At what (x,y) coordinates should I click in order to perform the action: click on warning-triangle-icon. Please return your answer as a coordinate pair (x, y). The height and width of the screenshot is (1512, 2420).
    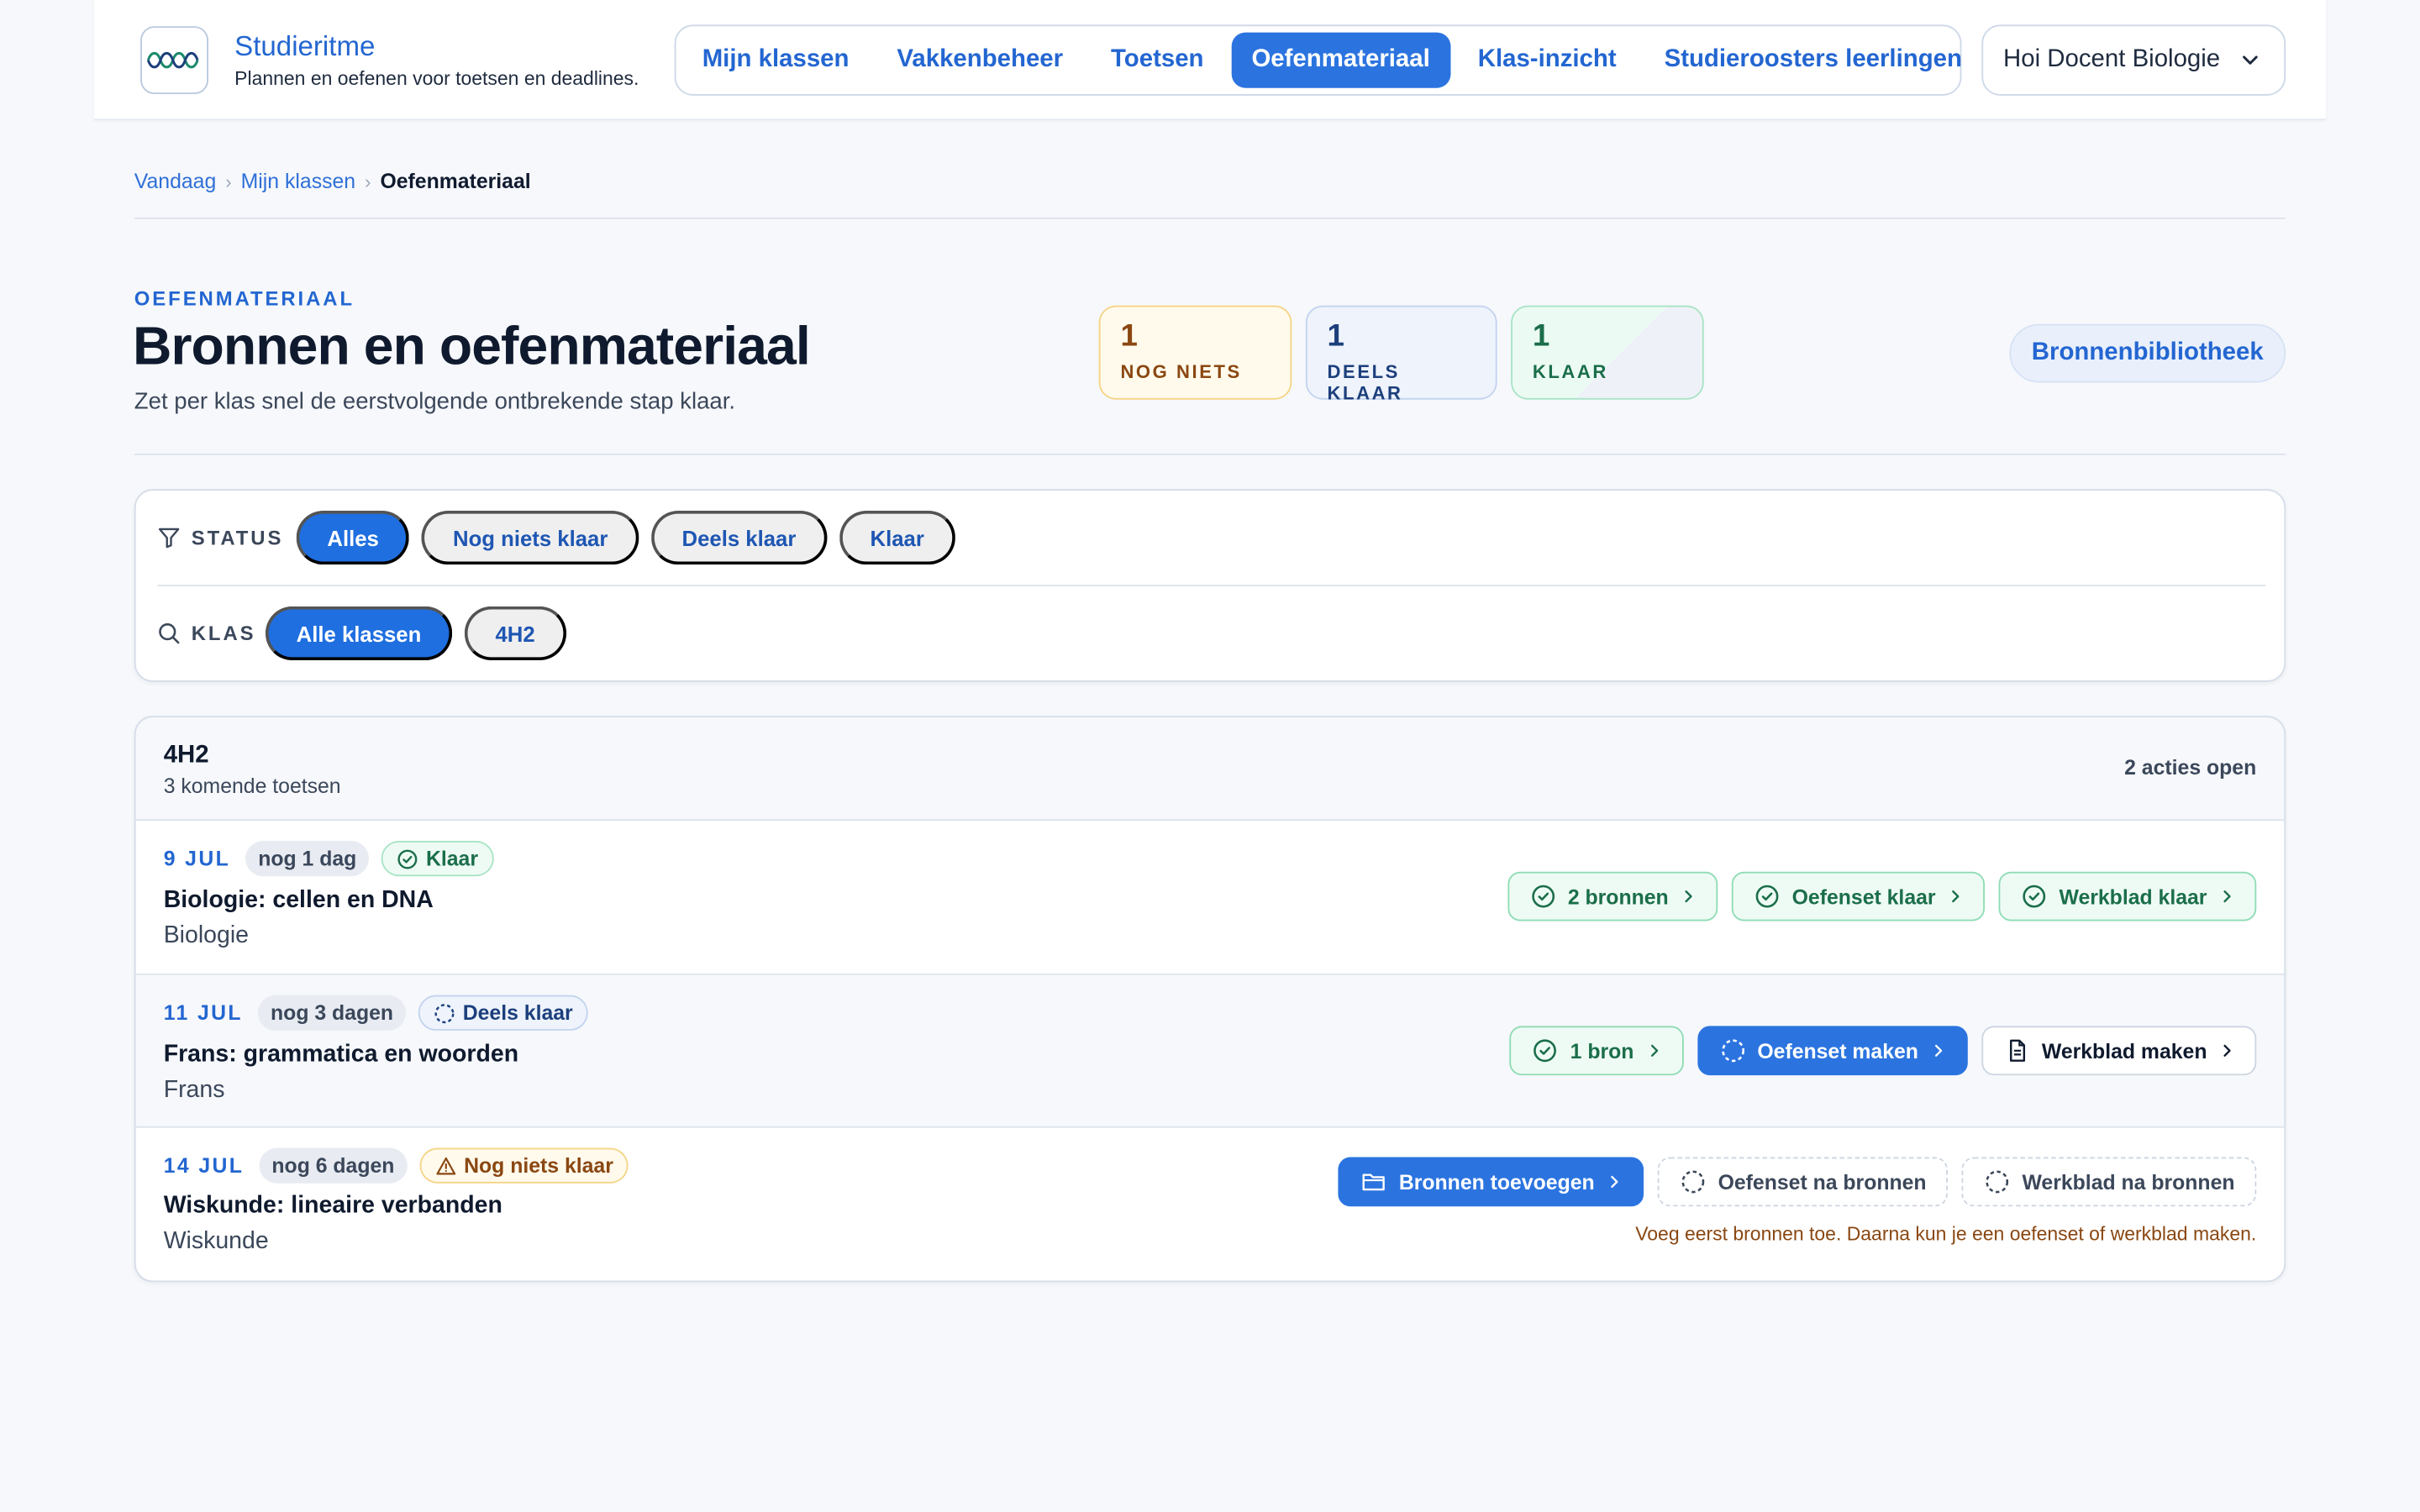
    Looking at the image, I should click on (445, 1166).